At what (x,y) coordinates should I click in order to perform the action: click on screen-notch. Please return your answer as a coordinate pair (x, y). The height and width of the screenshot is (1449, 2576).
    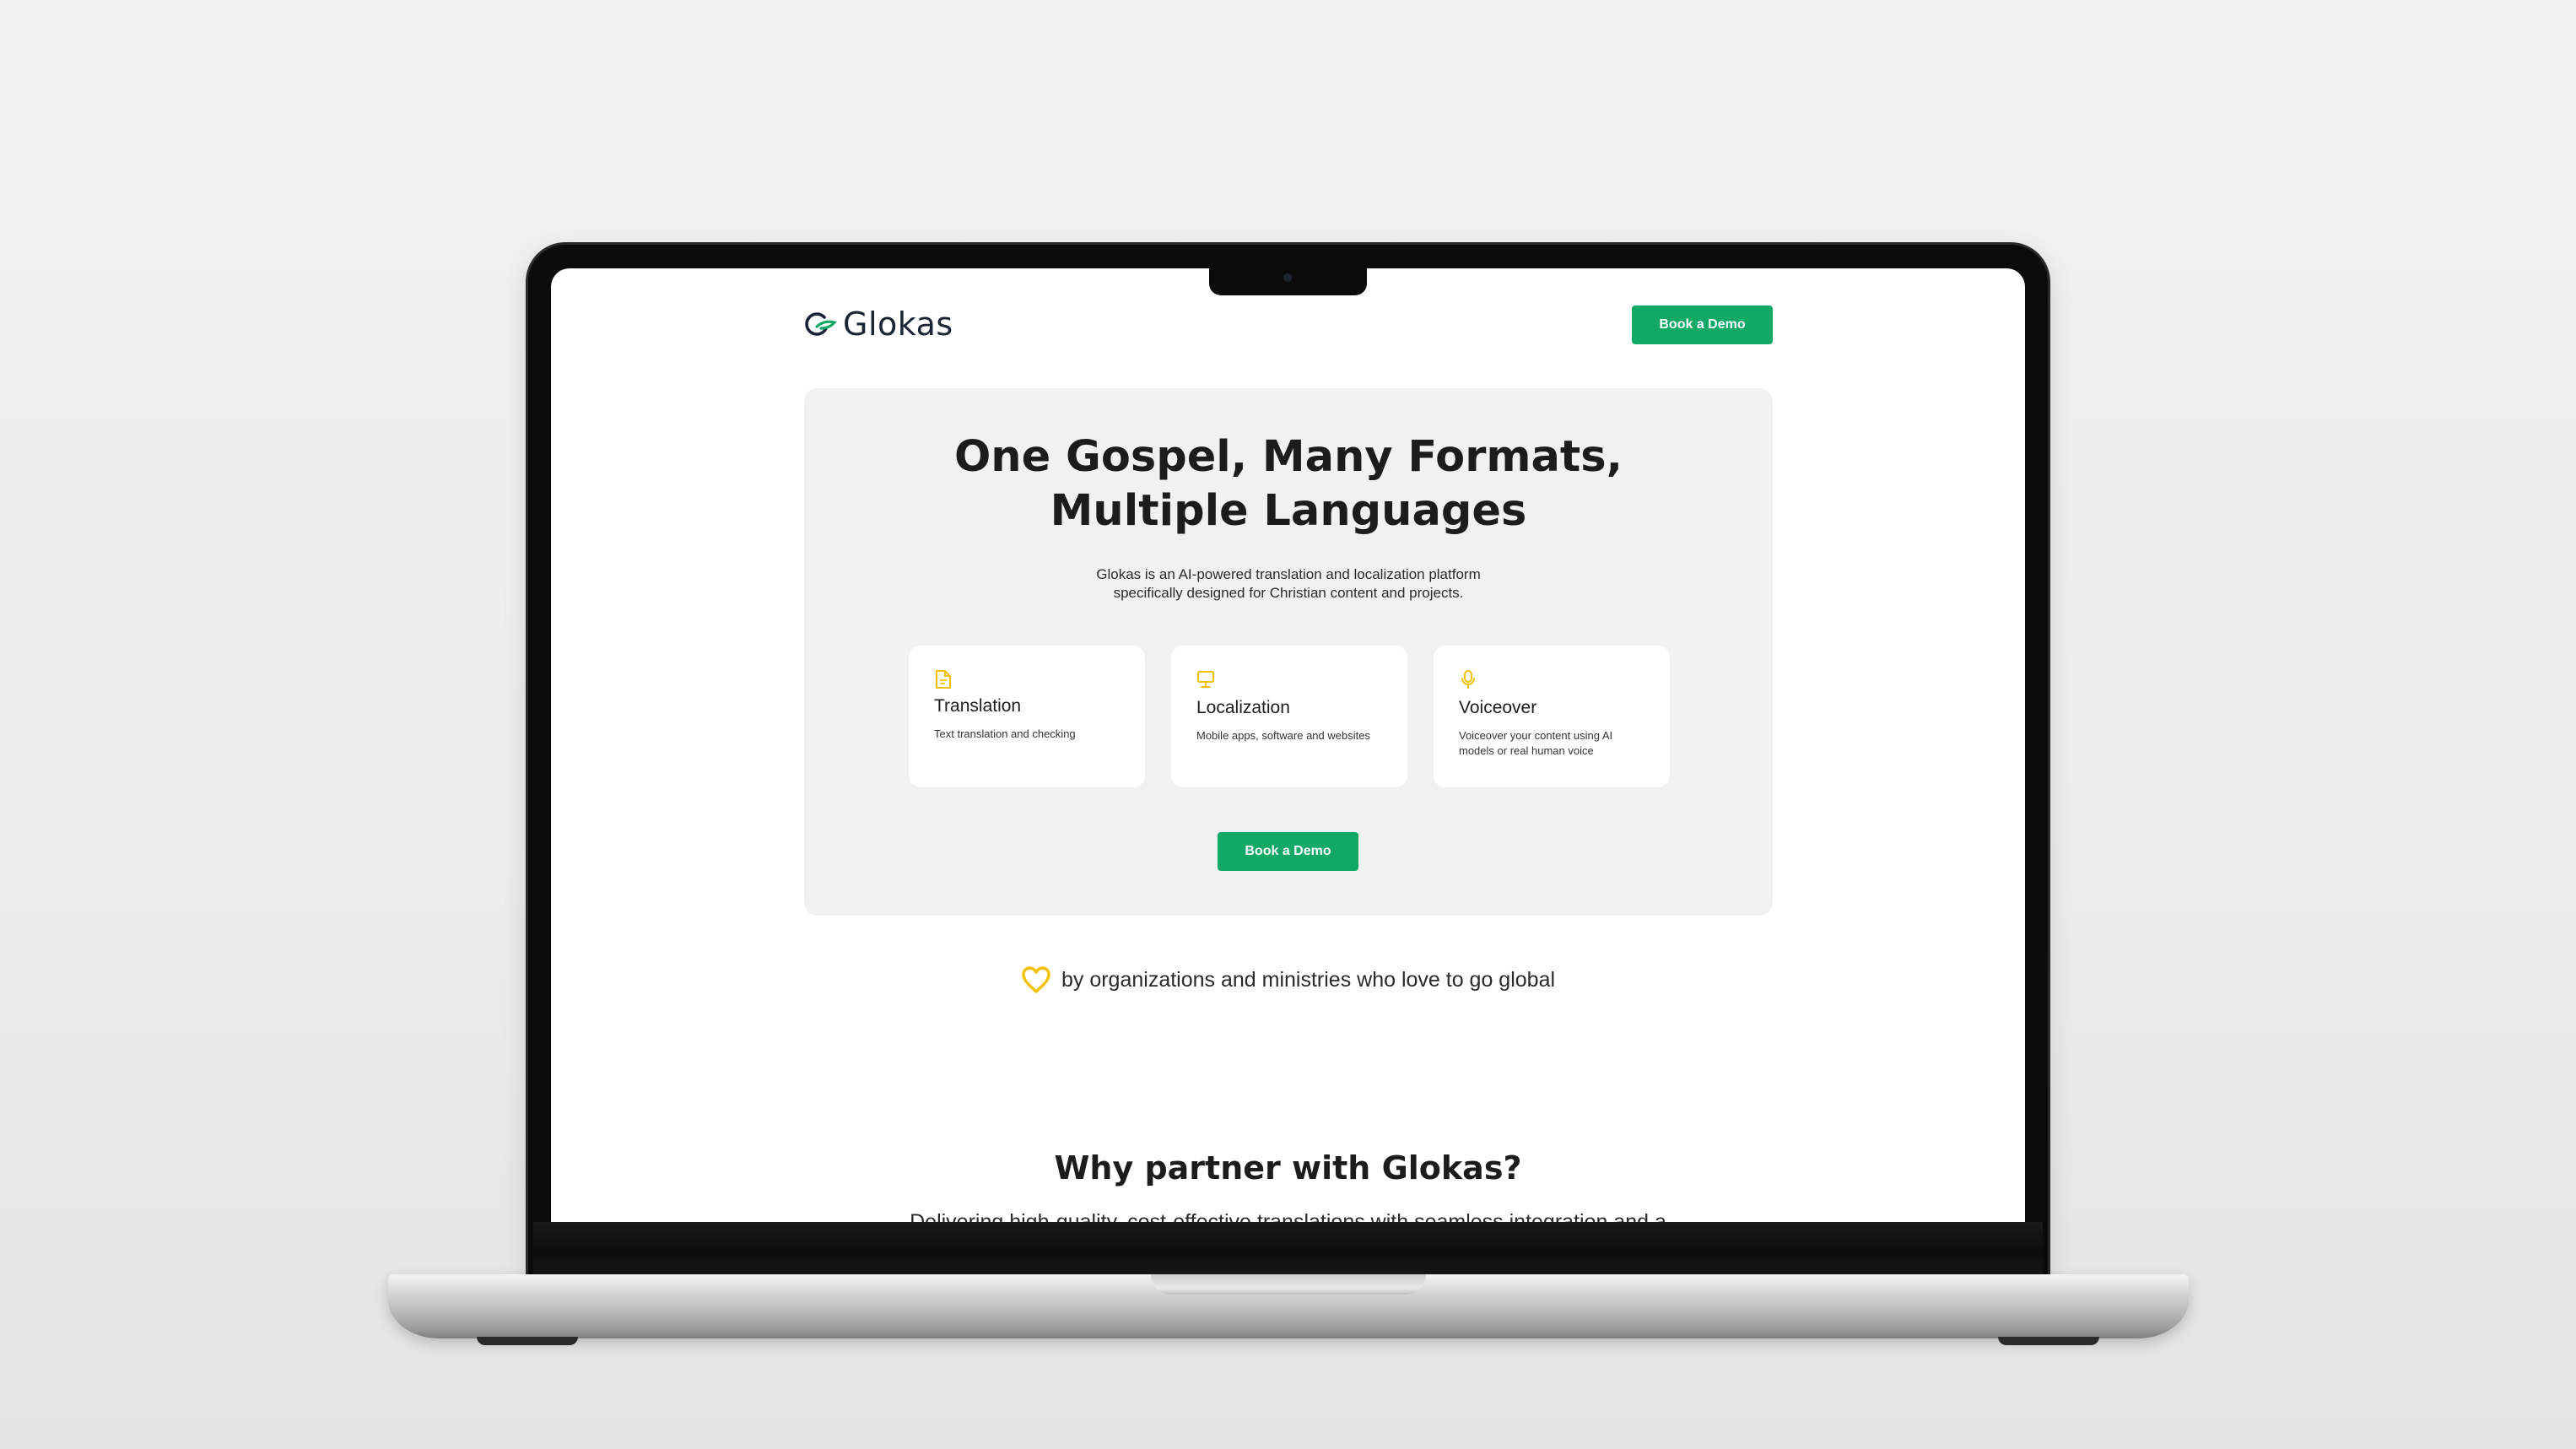
    Looking at the image, I should click on (1288, 281).